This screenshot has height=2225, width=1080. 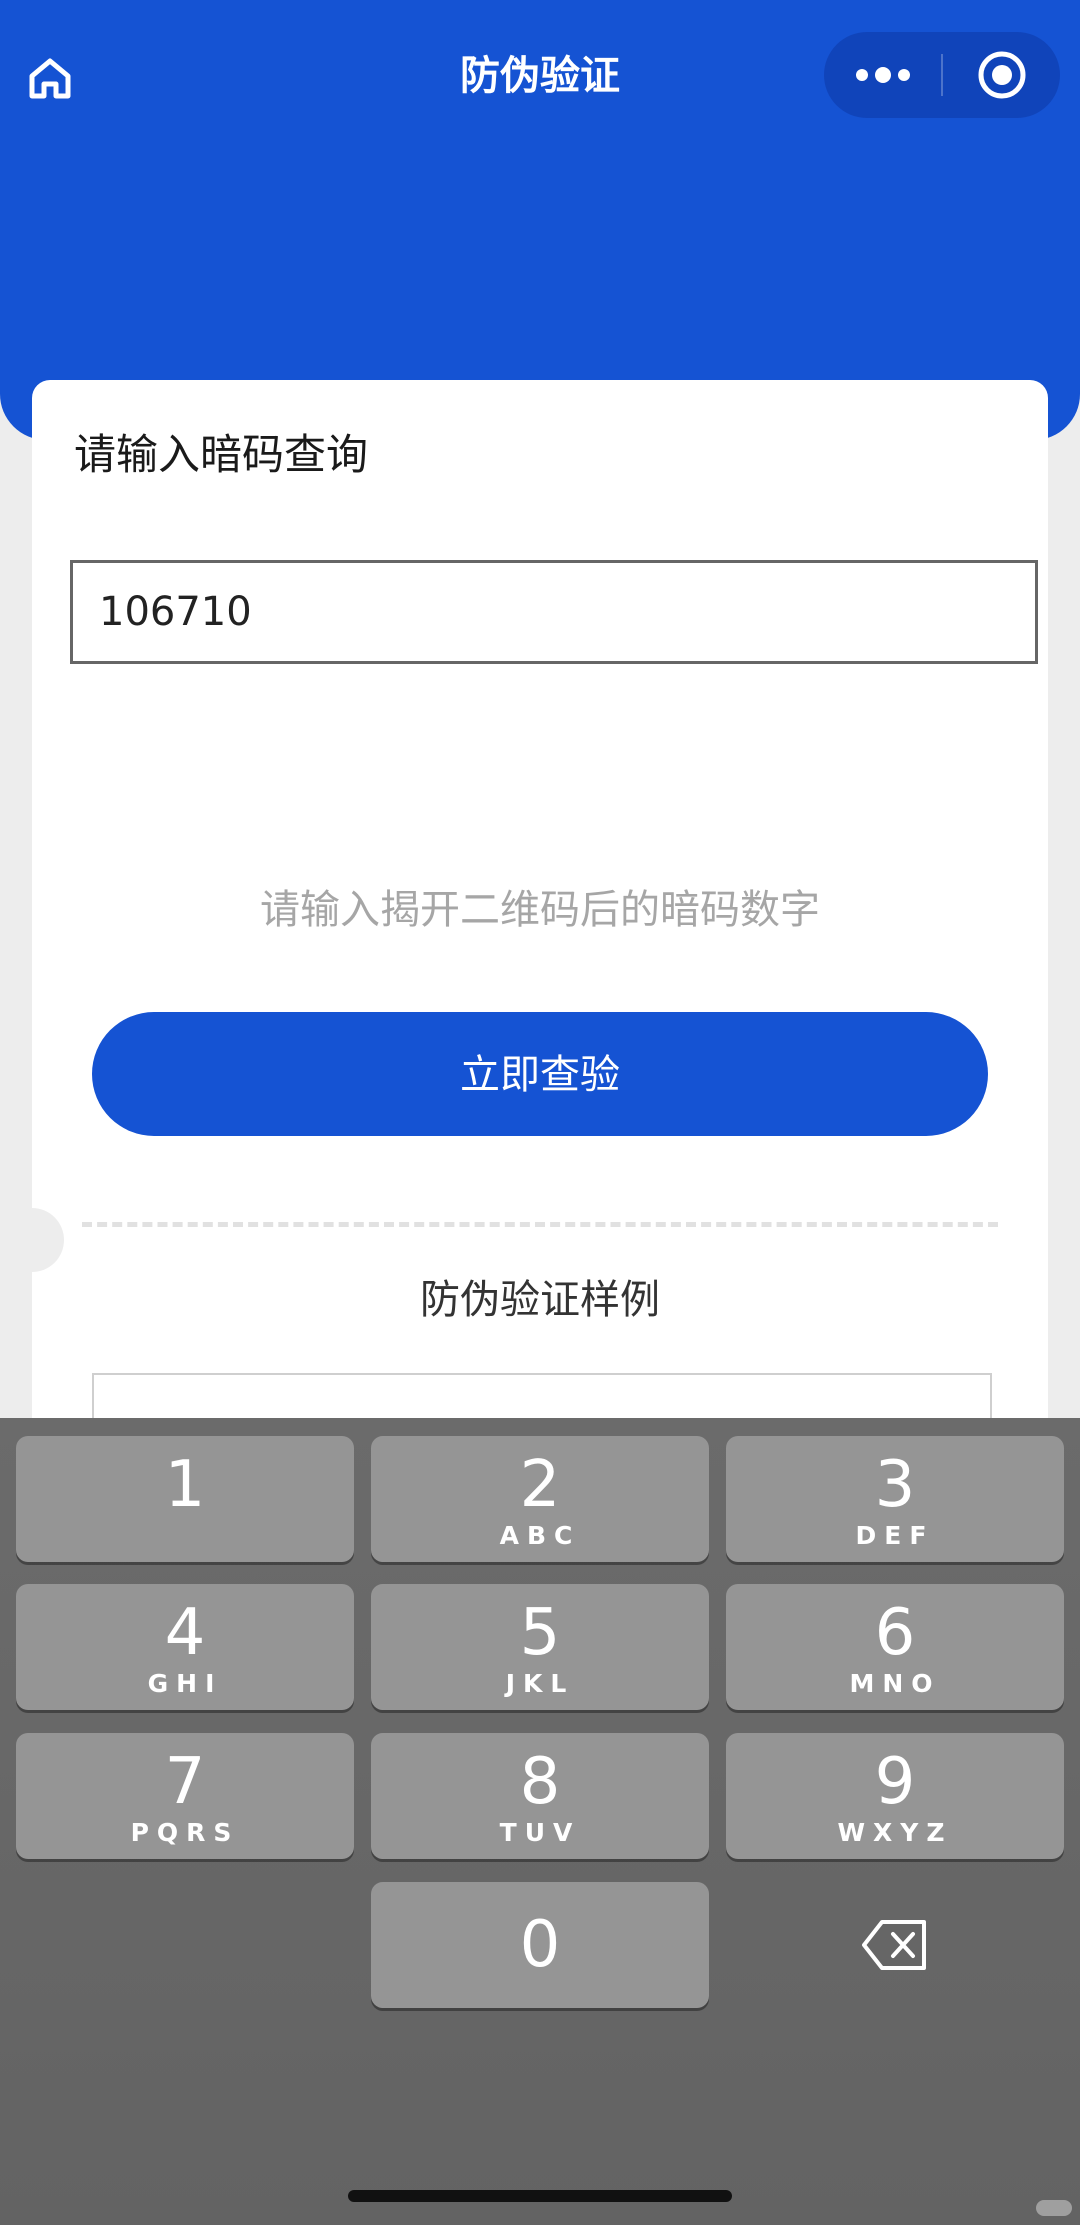 What do you see at coordinates (895, 1683) in the screenshot?
I see `key-letters: MNO` at bounding box center [895, 1683].